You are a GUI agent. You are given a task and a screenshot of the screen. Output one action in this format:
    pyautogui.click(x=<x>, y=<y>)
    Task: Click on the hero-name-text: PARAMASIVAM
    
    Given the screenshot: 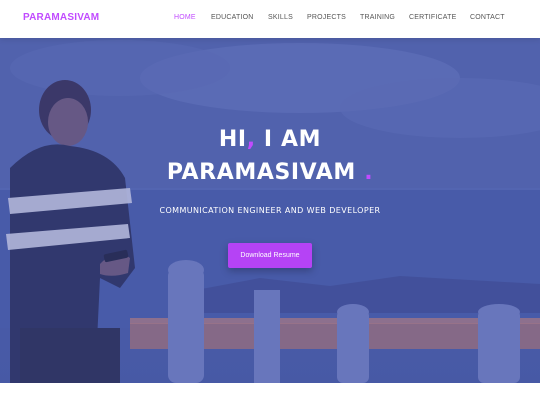 What is the action you would take?
    pyautogui.click(x=261, y=172)
    